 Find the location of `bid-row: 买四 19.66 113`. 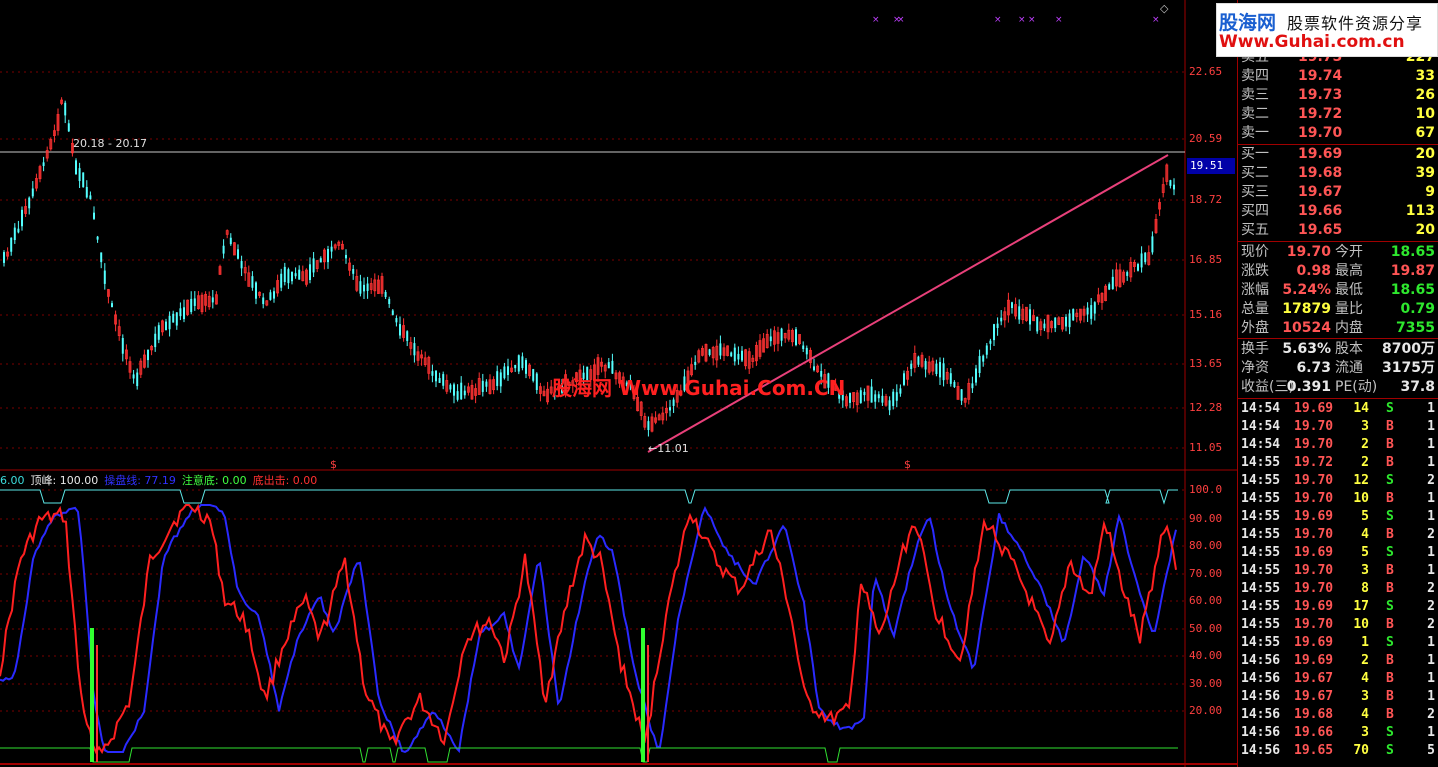

bid-row: 买四 19.66 113 is located at coordinates (1338, 211).